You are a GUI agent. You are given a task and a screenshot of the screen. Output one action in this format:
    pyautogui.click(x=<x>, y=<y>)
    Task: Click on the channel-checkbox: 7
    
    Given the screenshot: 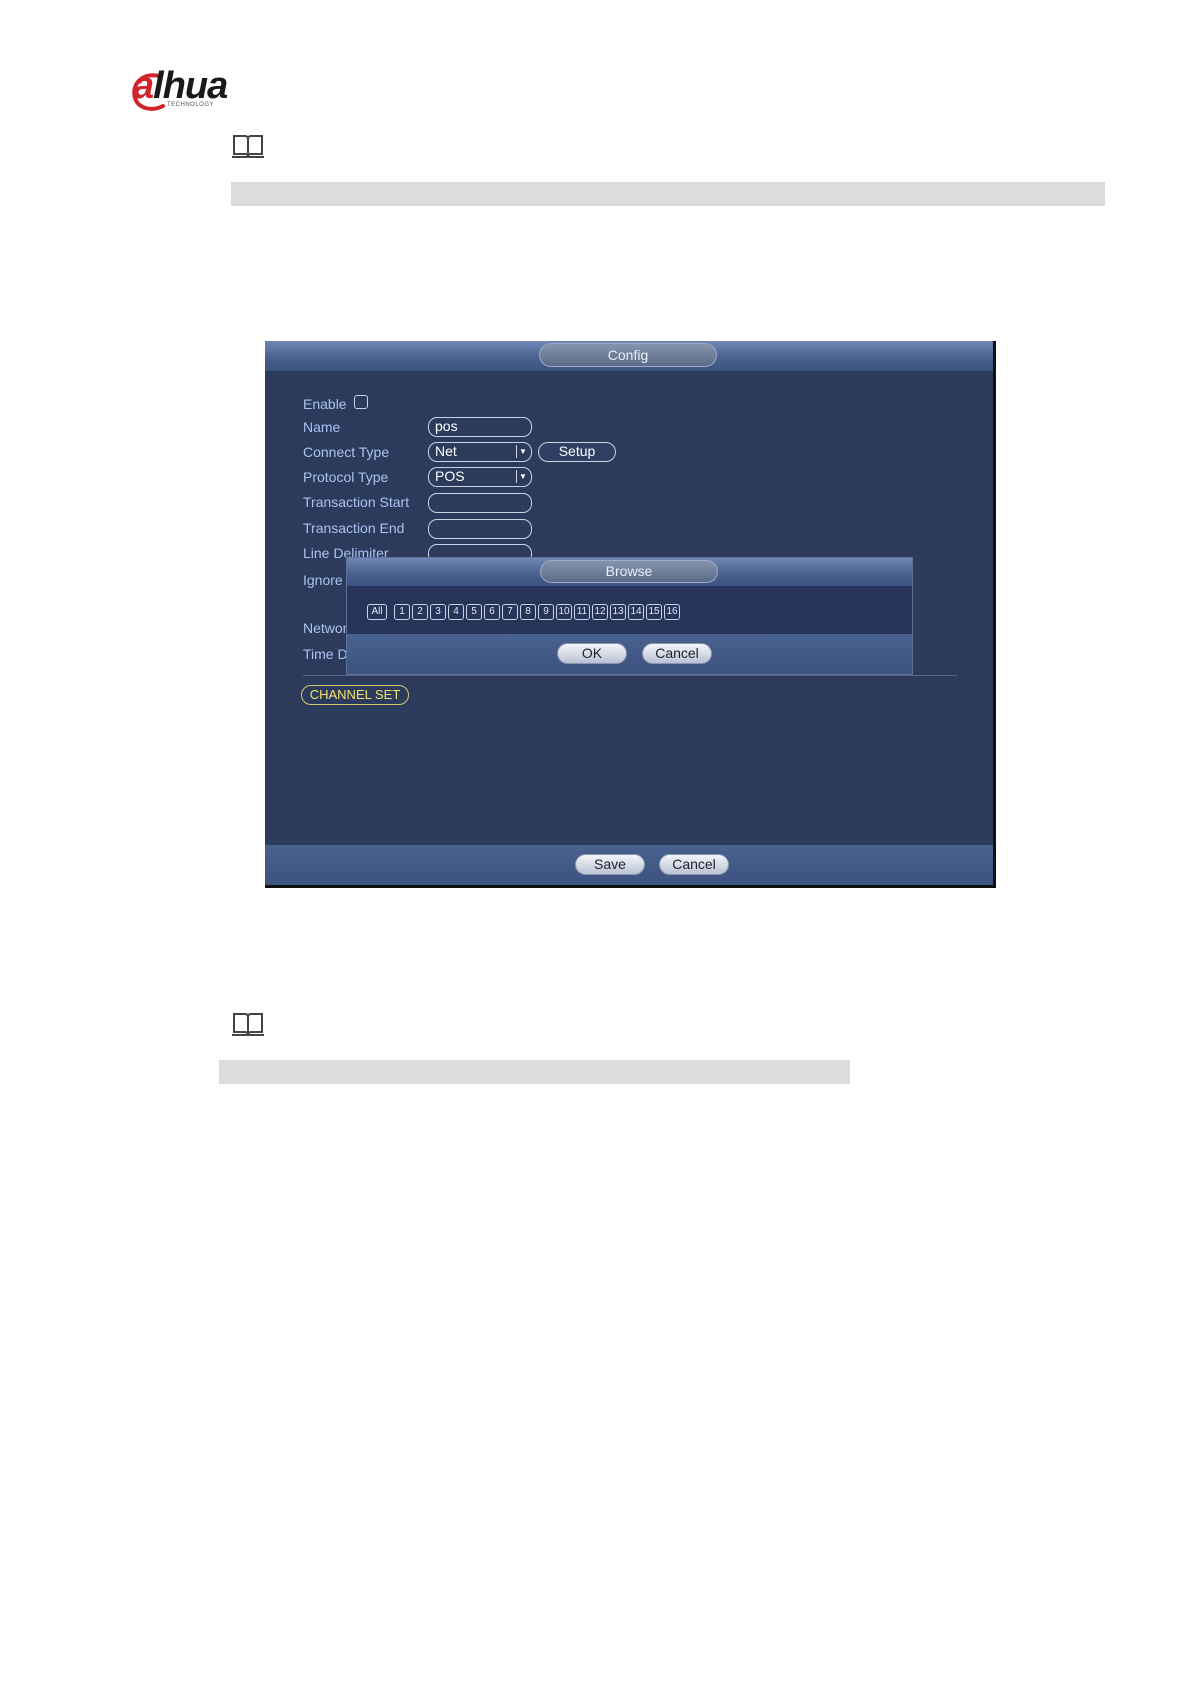 What is the action you would take?
    pyautogui.click(x=510, y=612)
    